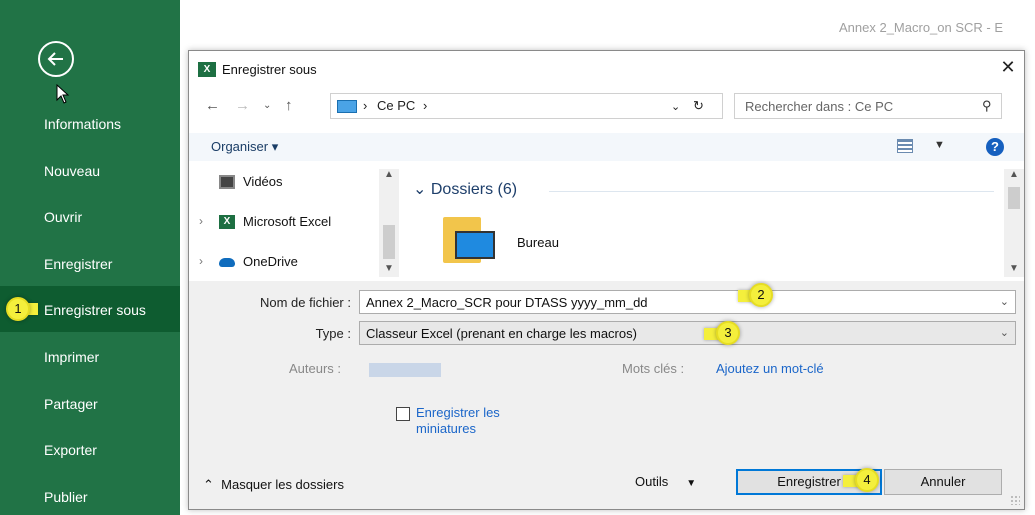  I want to click on nav-scrollbar: ▲ ▼, so click(389, 223).